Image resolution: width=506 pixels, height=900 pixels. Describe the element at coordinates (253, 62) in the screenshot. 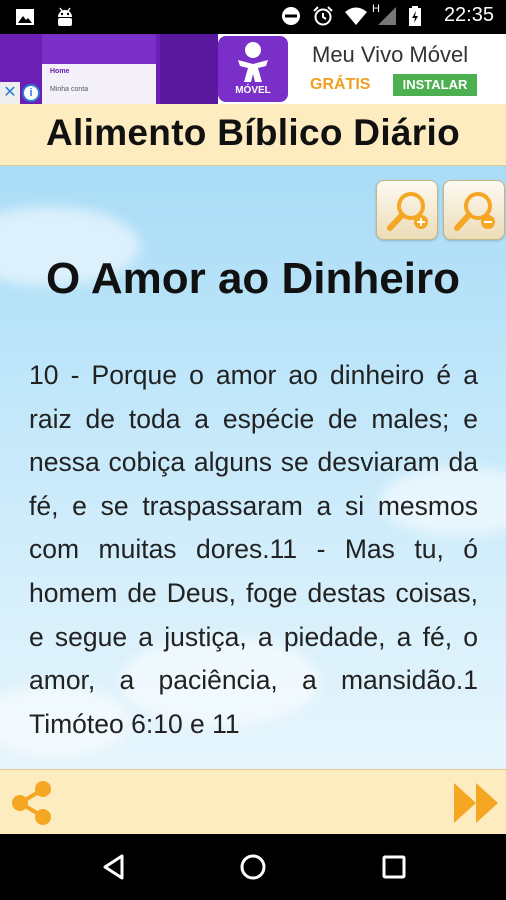

I see `person-icon` at that location.